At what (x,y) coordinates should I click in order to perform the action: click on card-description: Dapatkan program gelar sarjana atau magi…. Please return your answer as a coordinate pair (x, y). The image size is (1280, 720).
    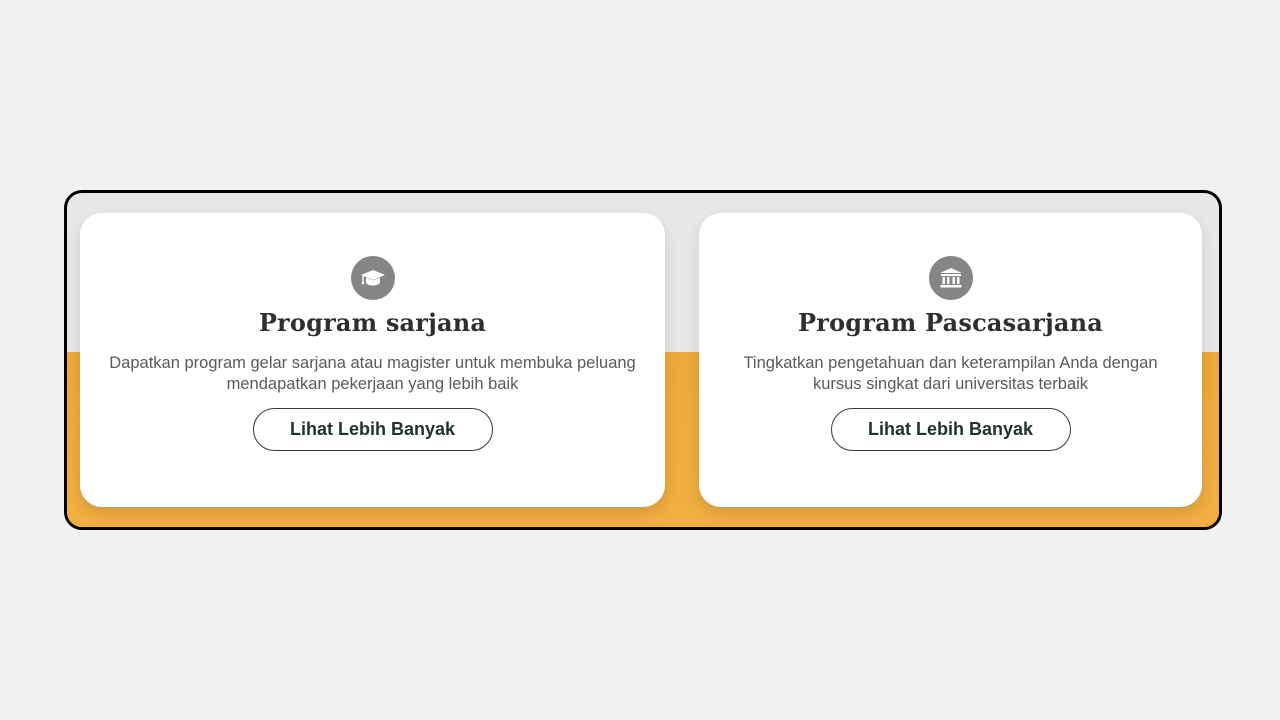
    Looking at the image, I should click on (372, 373).